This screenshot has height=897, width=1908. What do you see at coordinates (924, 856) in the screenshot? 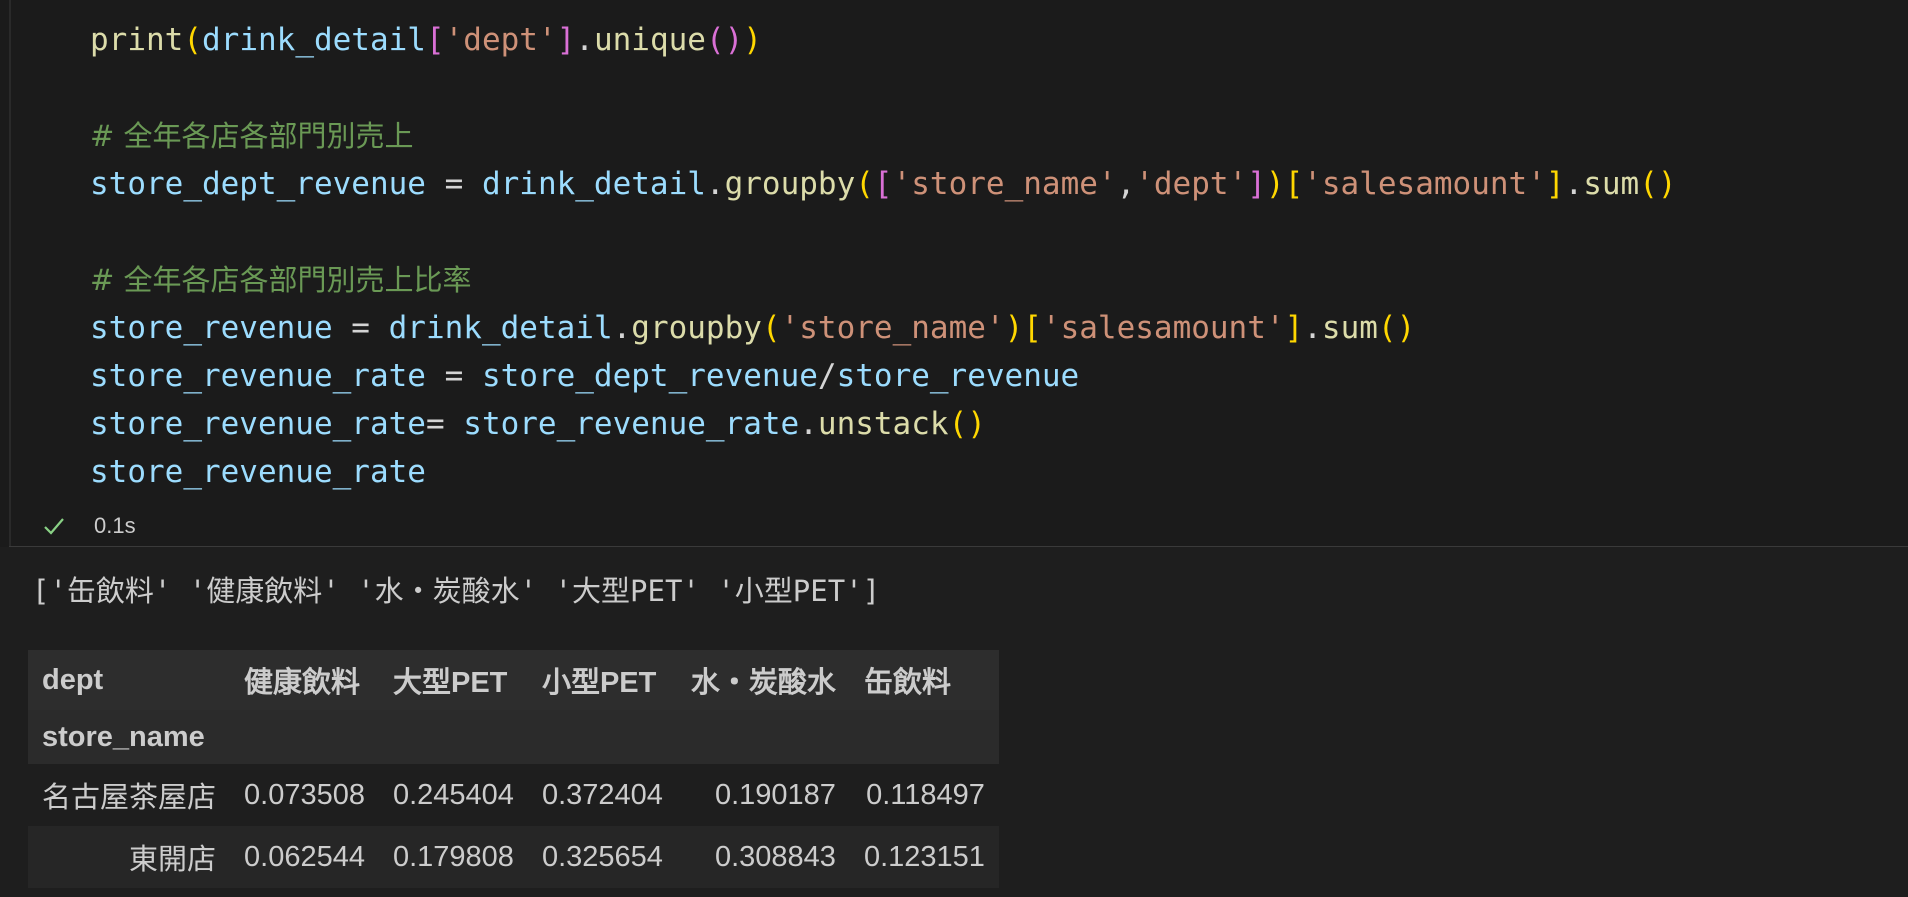
I see `table-cell: 0.123151` at bounding box center [924, 856].